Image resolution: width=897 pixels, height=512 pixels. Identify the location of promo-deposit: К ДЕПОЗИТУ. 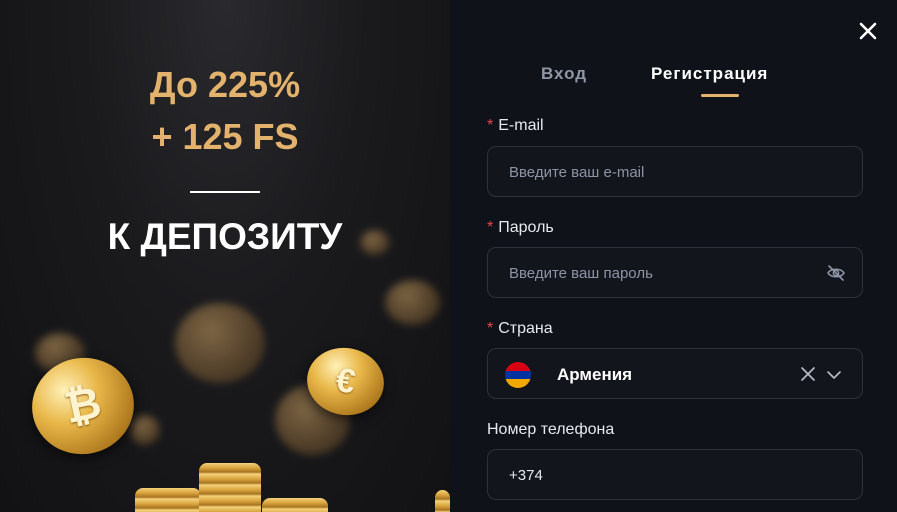
(225, 236).